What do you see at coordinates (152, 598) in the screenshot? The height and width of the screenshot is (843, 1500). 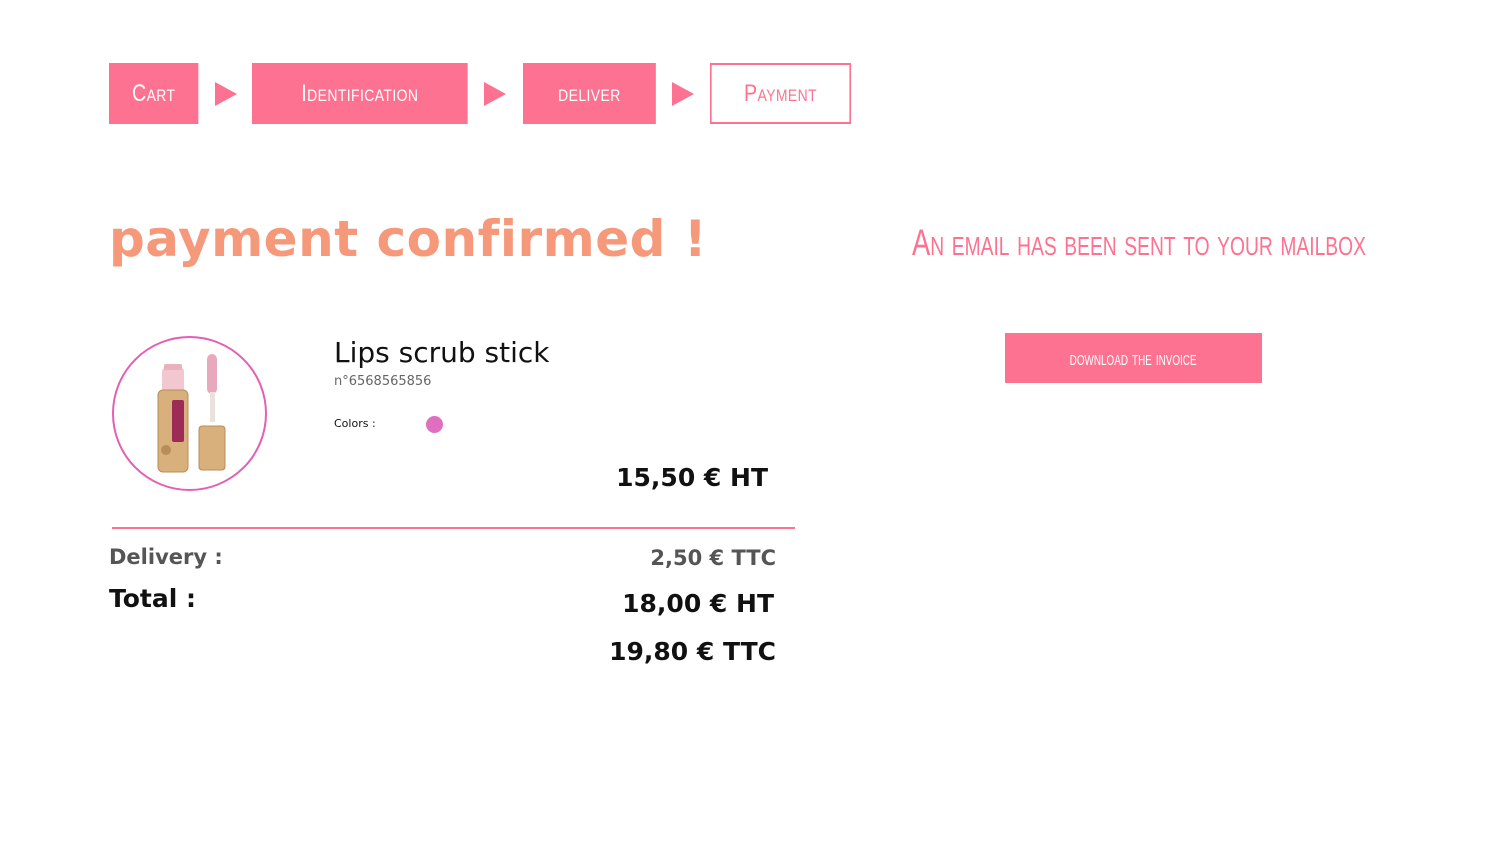 I see `total-label: Total :` at bounding box center [152, 598].